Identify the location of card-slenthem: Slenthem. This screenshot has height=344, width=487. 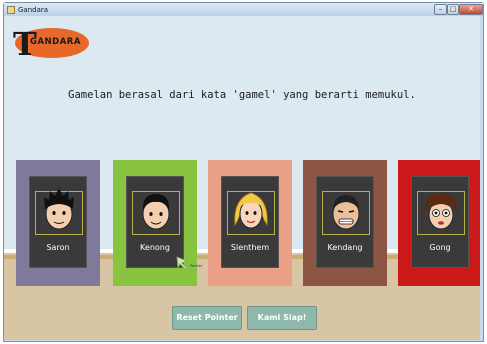
(250, 223).